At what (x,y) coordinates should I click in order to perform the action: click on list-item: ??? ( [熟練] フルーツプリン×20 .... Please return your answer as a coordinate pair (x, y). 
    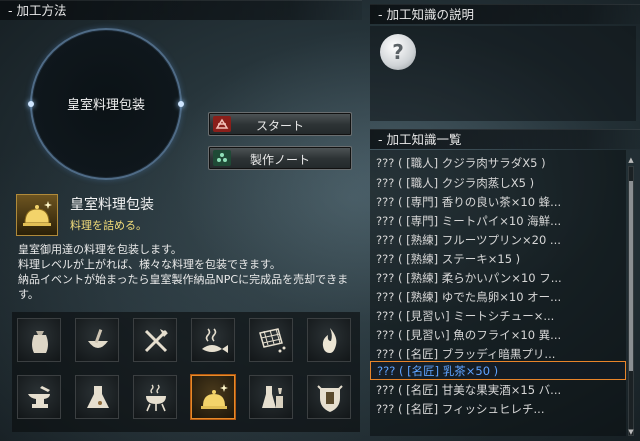
    Looking at the image, I should click on (498, 240).